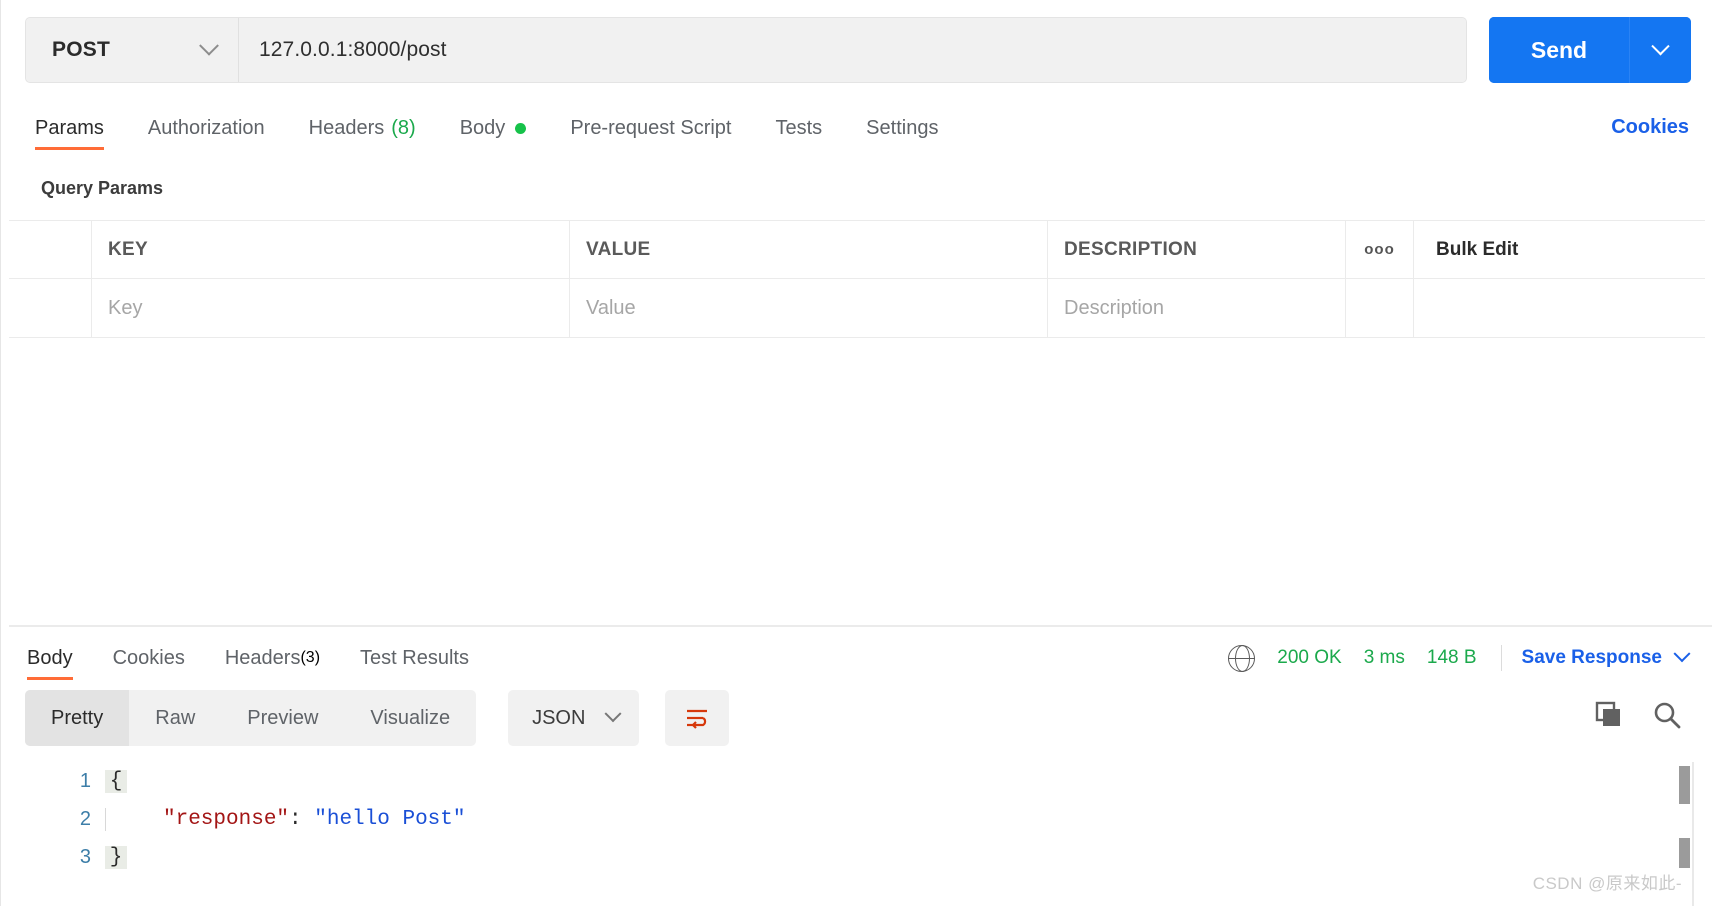  I want to click on search-body-button, so click(1667, 717).